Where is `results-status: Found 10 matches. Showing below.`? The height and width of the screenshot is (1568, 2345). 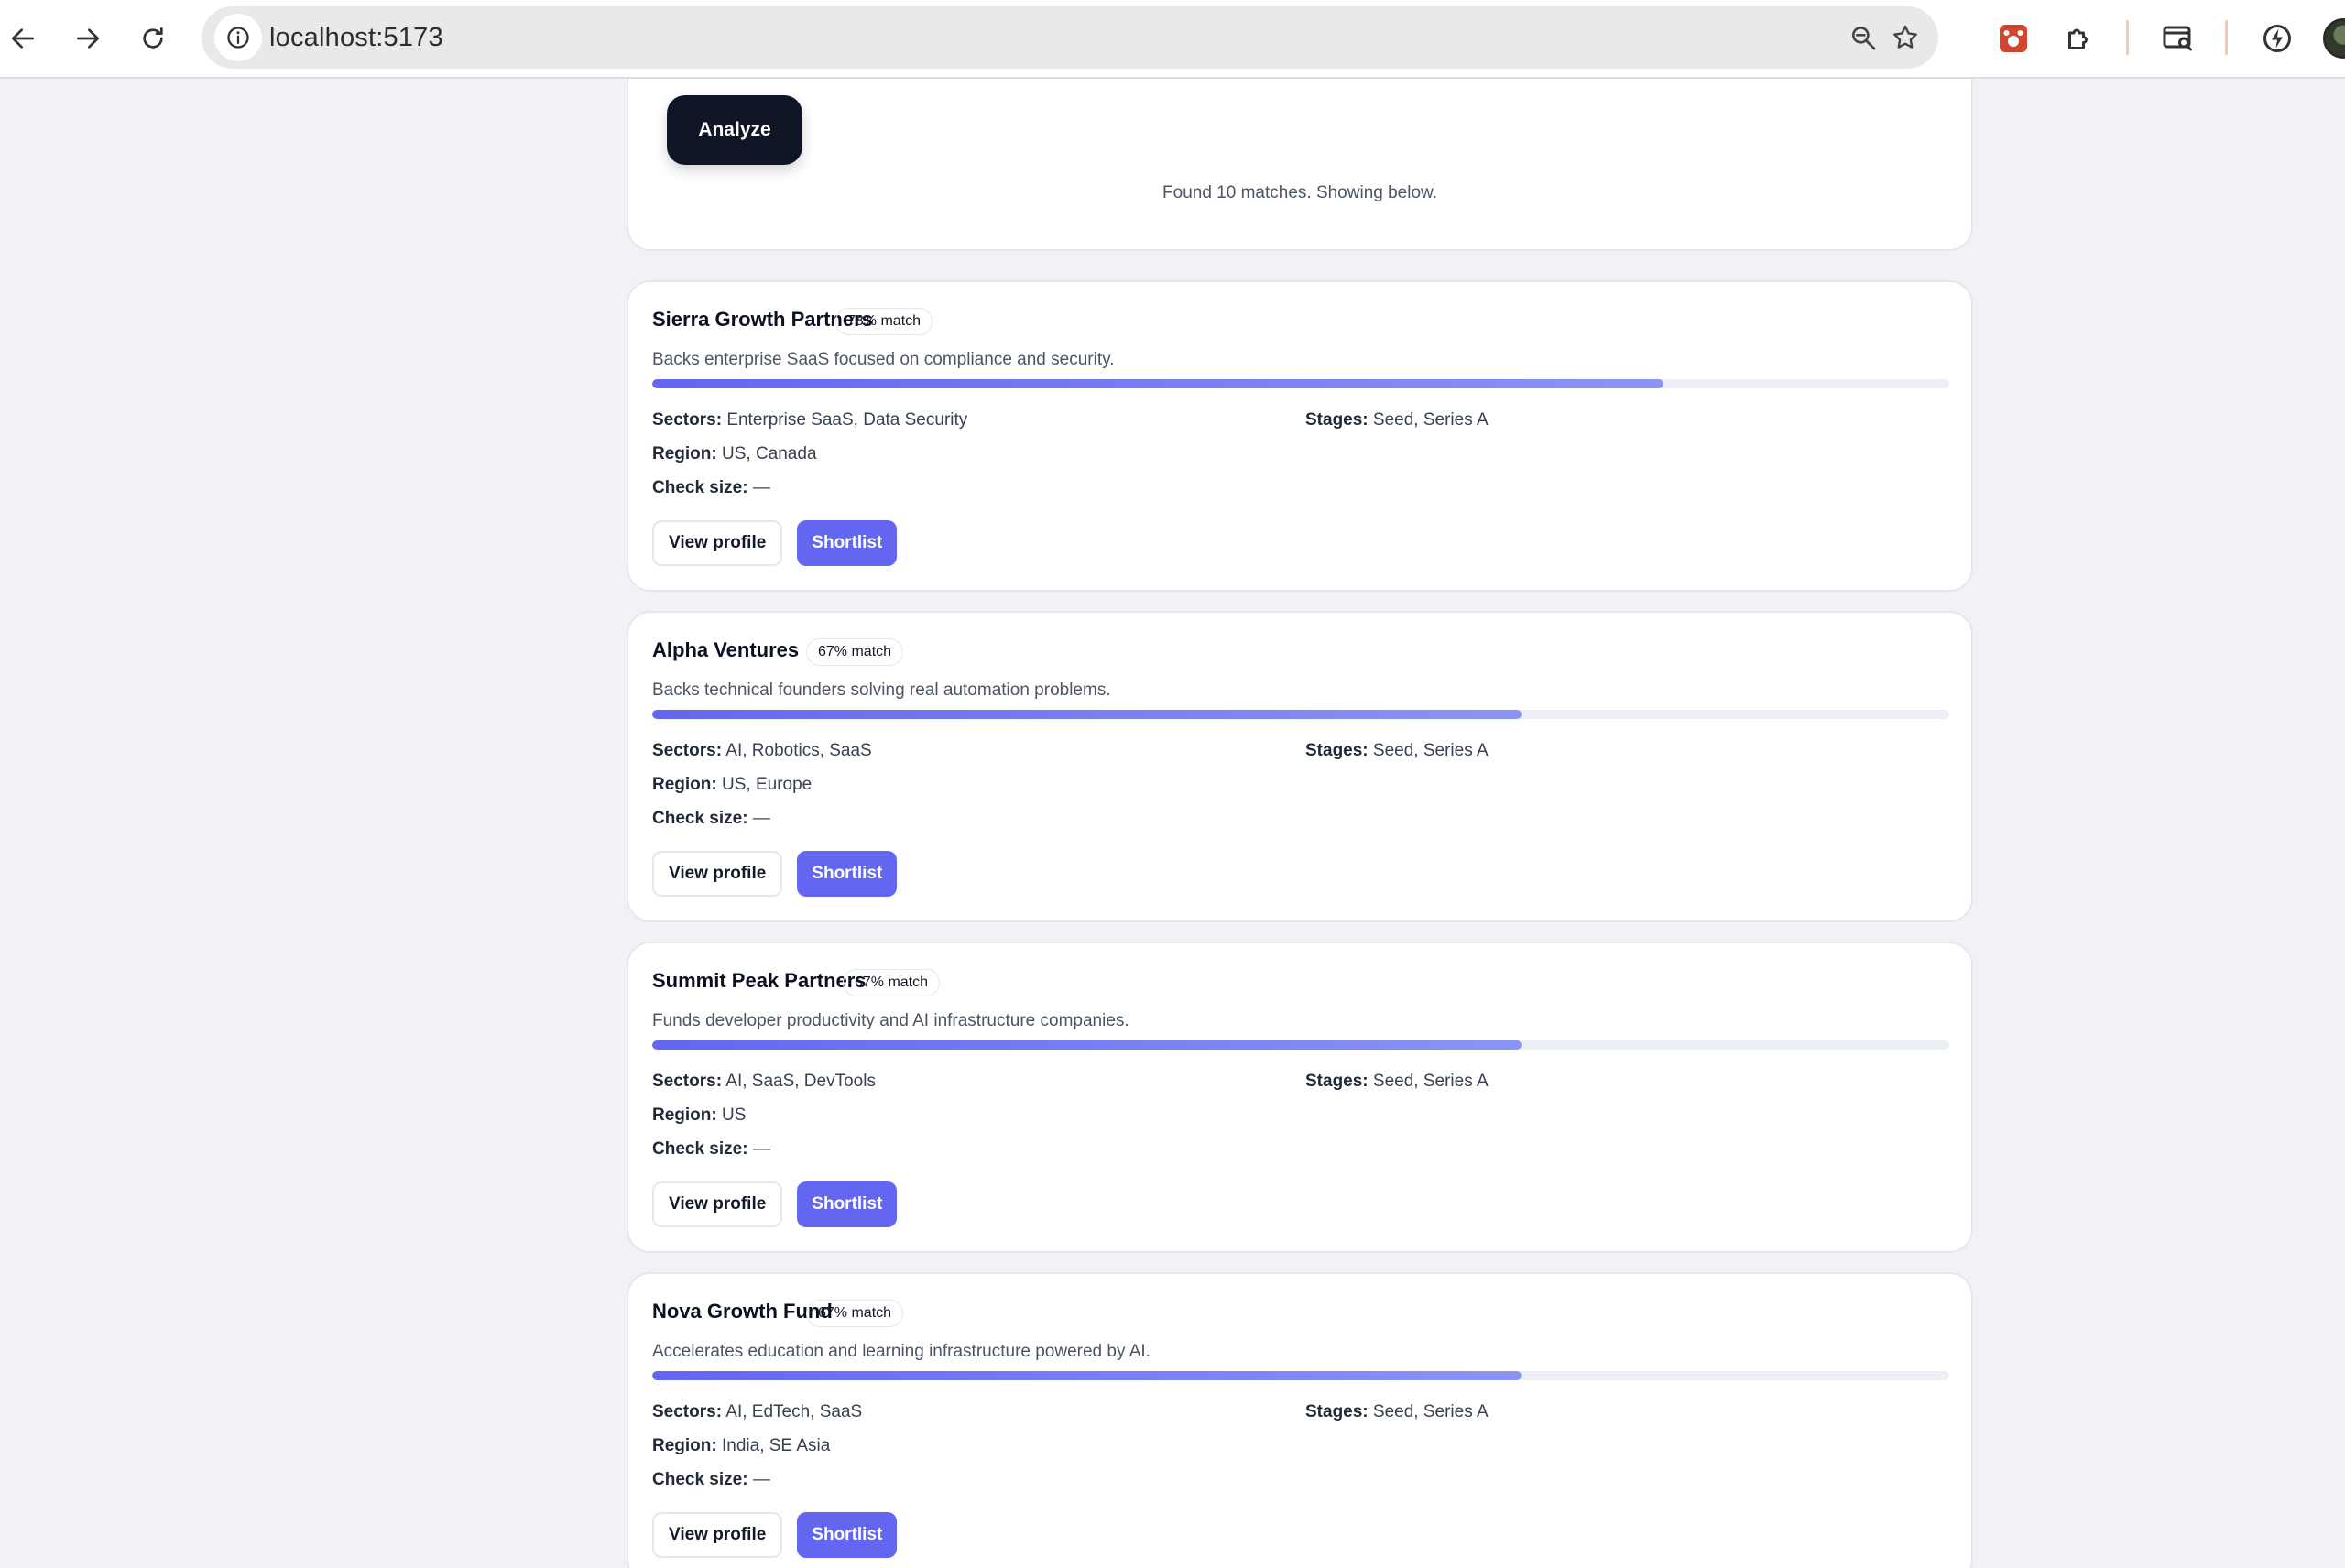
results-status: Found 10 matches. Showing below. is located at coordinates (1299, 192).